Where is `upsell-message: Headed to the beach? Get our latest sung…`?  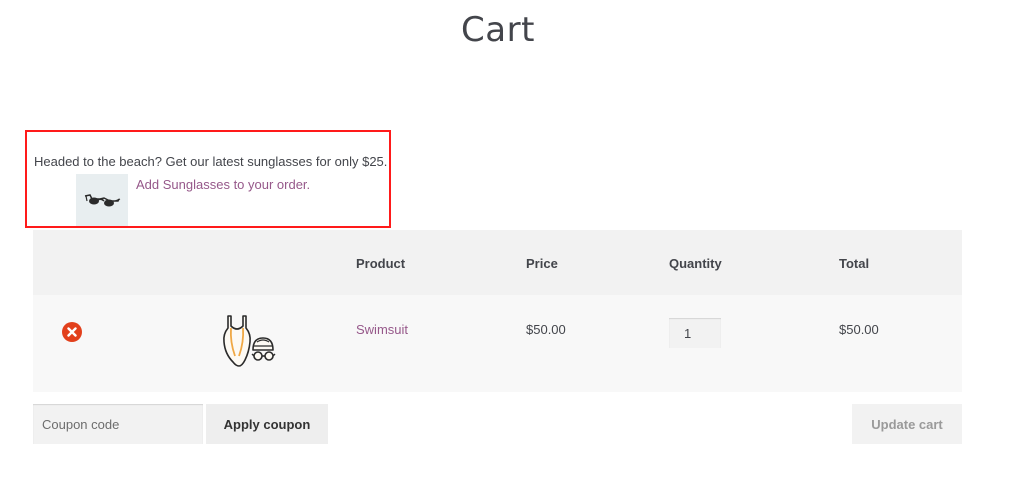
upsell-message: Headed to the beach? Get our latest sung… is located at coordinates (211, 161).